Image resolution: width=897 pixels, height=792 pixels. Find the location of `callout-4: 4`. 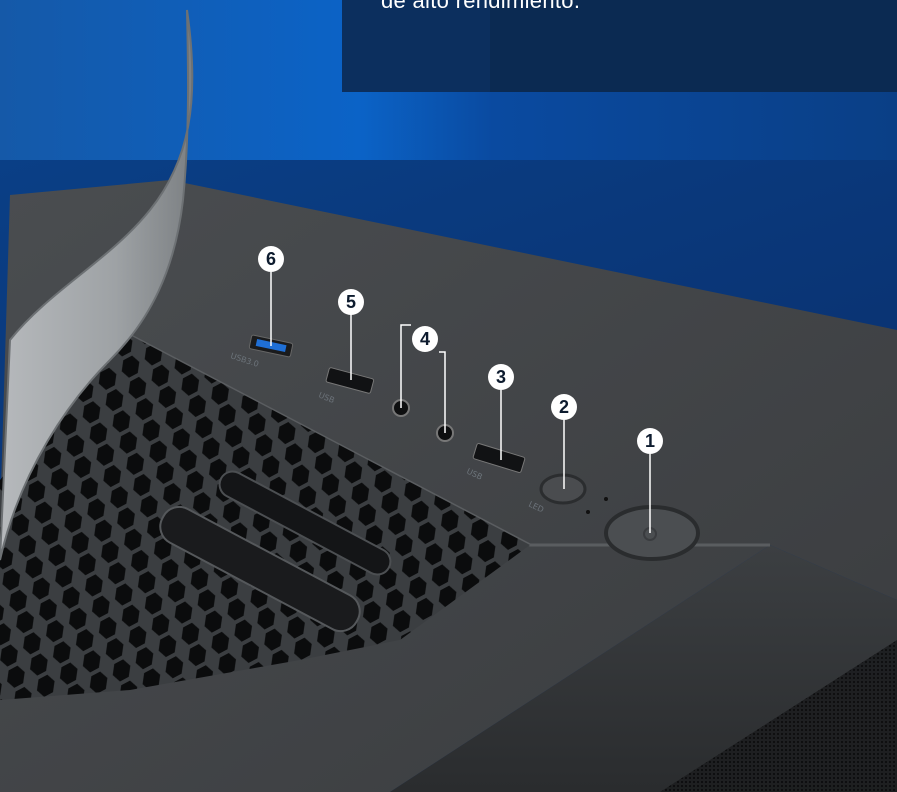

callout-4: 4 is located at coordinates (425, 339).